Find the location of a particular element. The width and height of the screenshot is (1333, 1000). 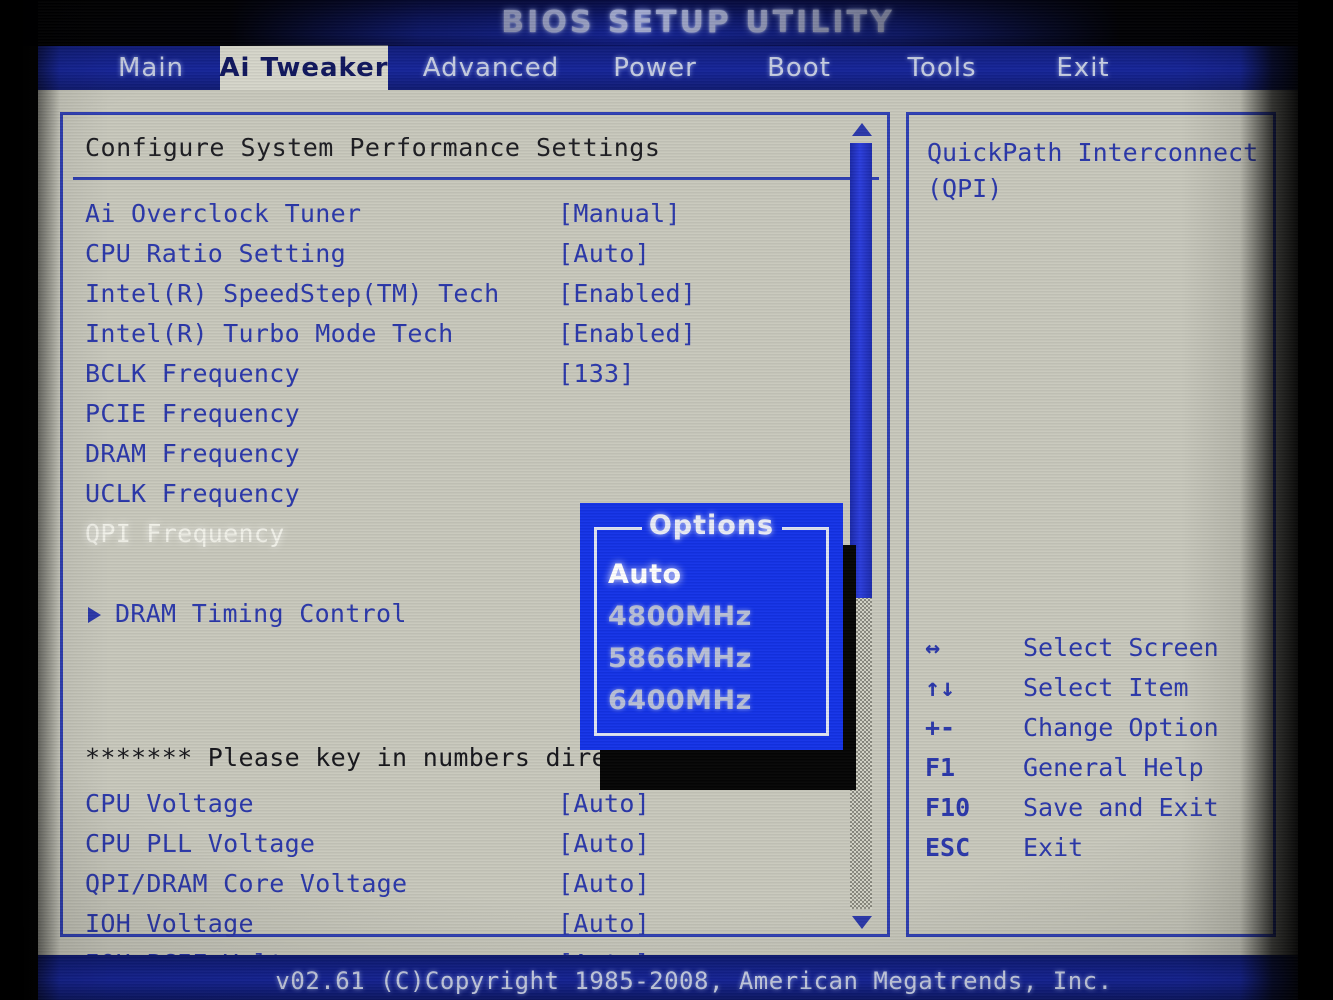

arrows-left-right-icon: ↔ is located at coordinates (933, 647).